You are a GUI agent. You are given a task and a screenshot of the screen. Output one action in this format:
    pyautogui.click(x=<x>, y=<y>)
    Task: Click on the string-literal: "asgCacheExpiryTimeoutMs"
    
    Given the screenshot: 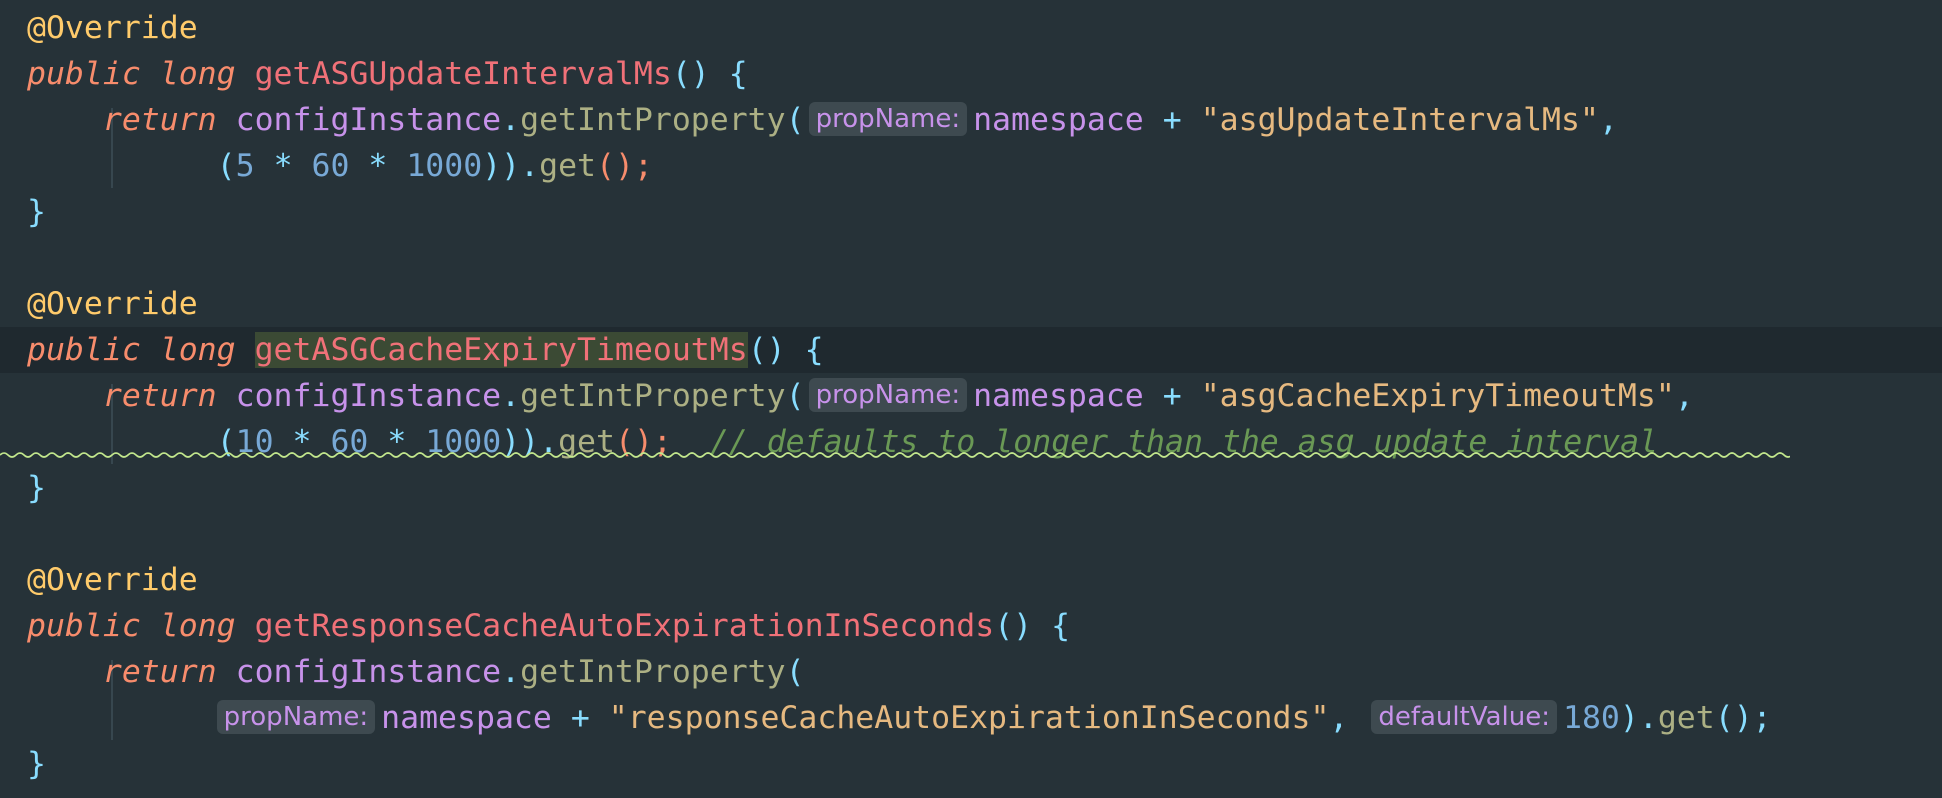 What is the action you would take?
    pyautogui.click(x=1437, y=396)
    